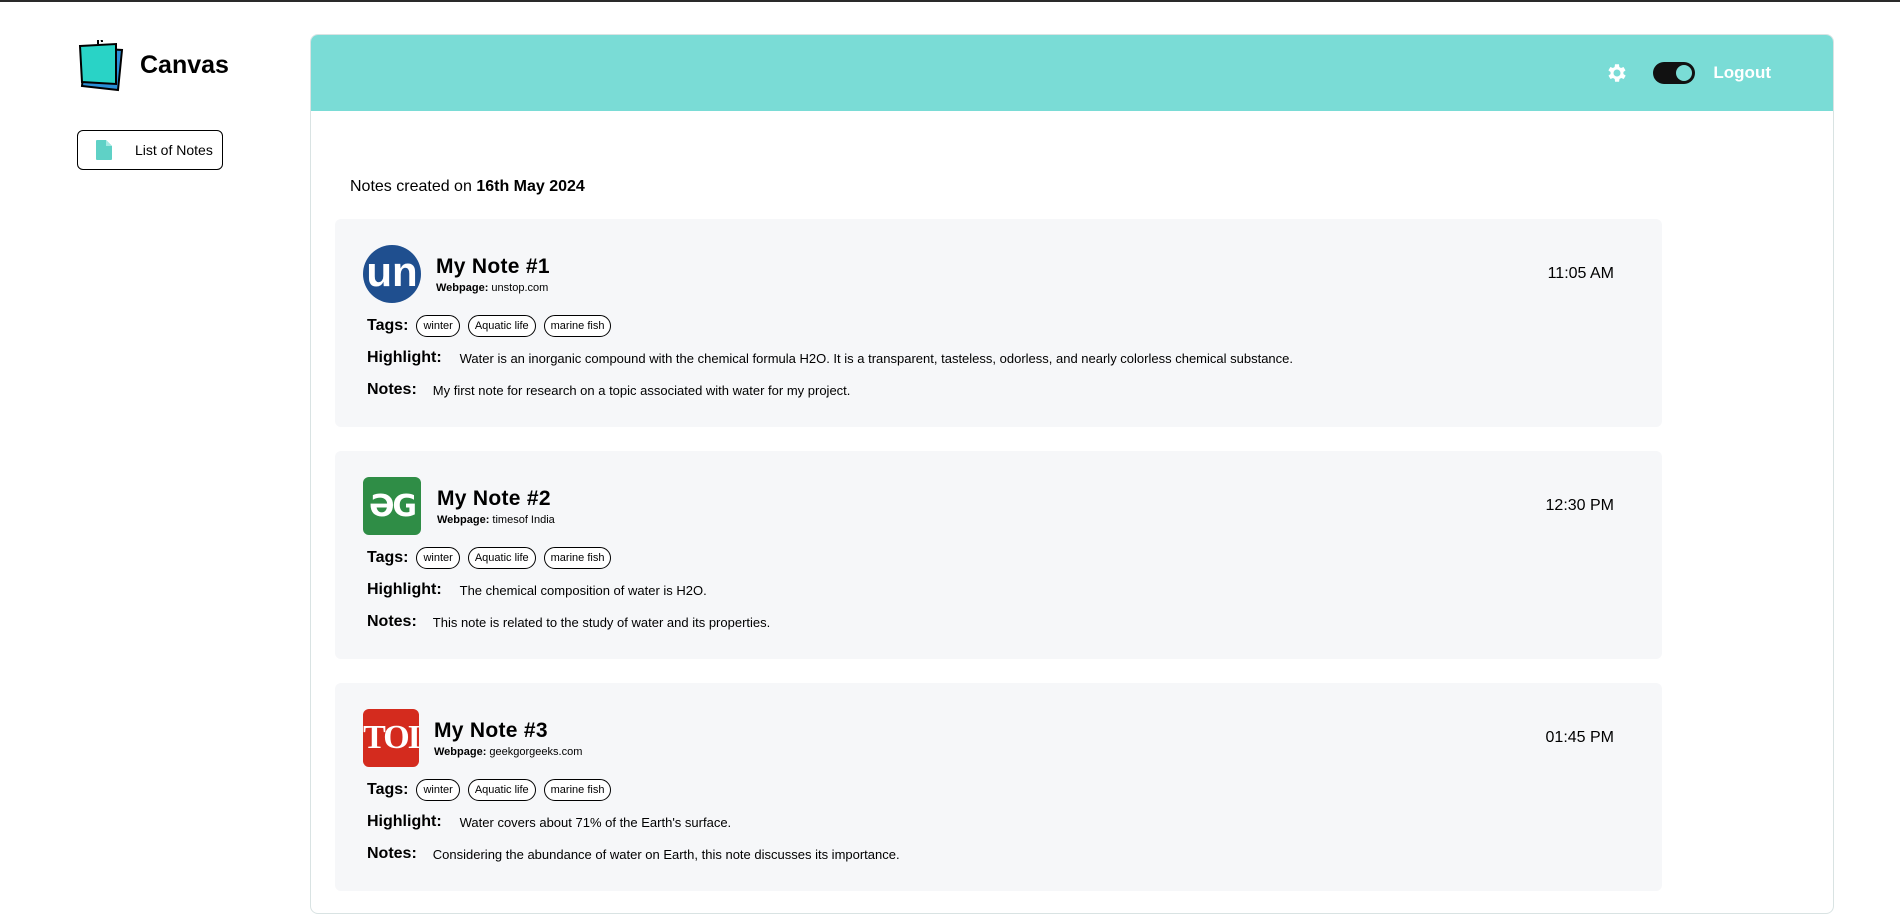 The image size is (1900, 914). I want to click on note-webpage: Webpage: geekgorgeeks.com, so click(508, 752).